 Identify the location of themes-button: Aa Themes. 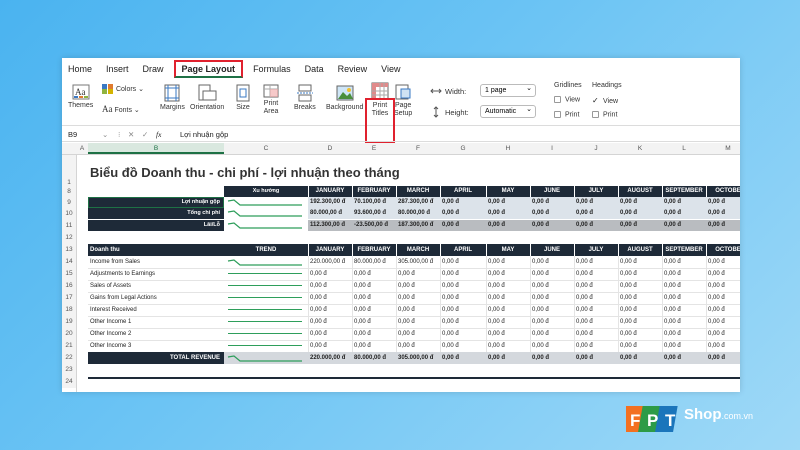
(80, 96).